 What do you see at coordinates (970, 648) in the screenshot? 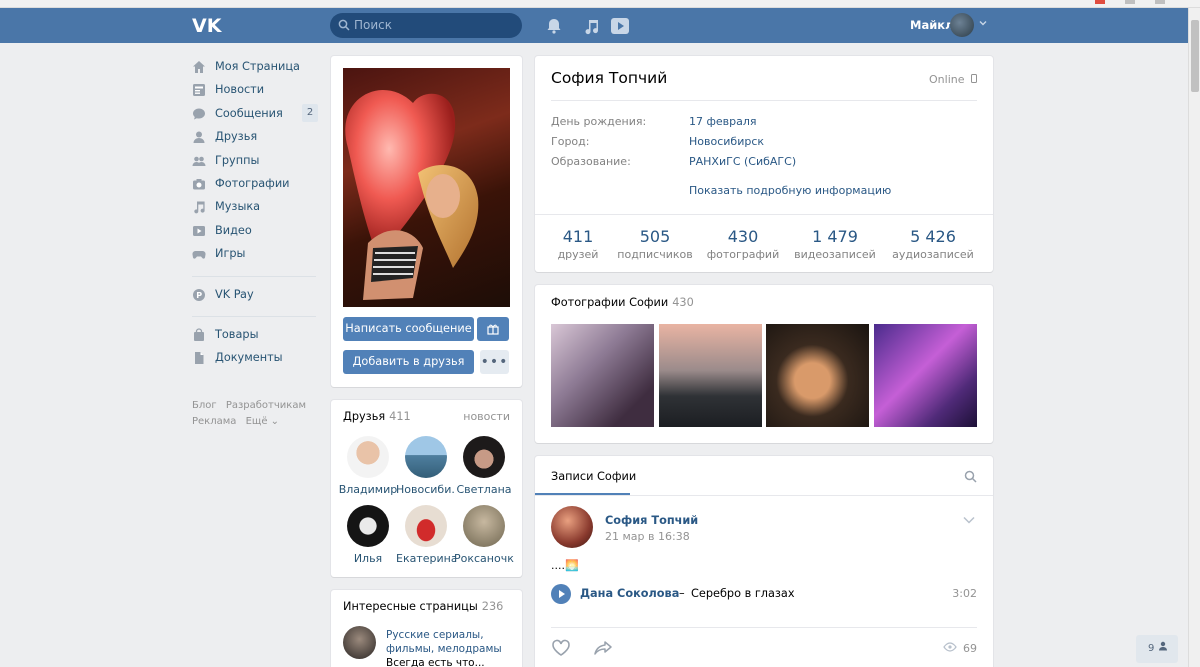
I see `post-views-count: 69` at bounding box center [970, 648].